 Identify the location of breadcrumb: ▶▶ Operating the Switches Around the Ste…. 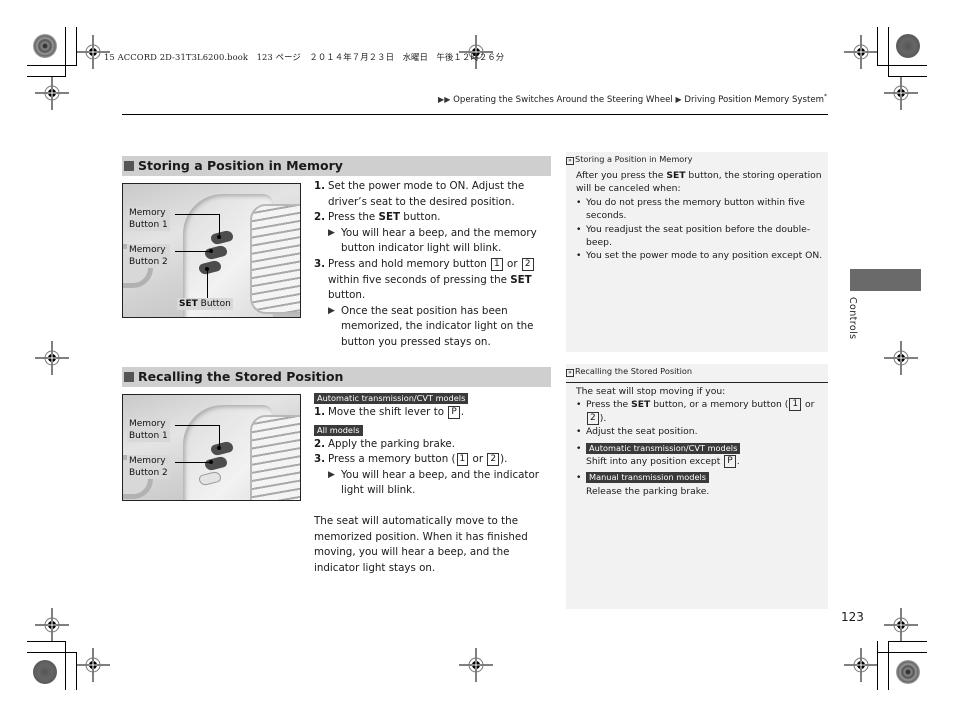
(632, 99).